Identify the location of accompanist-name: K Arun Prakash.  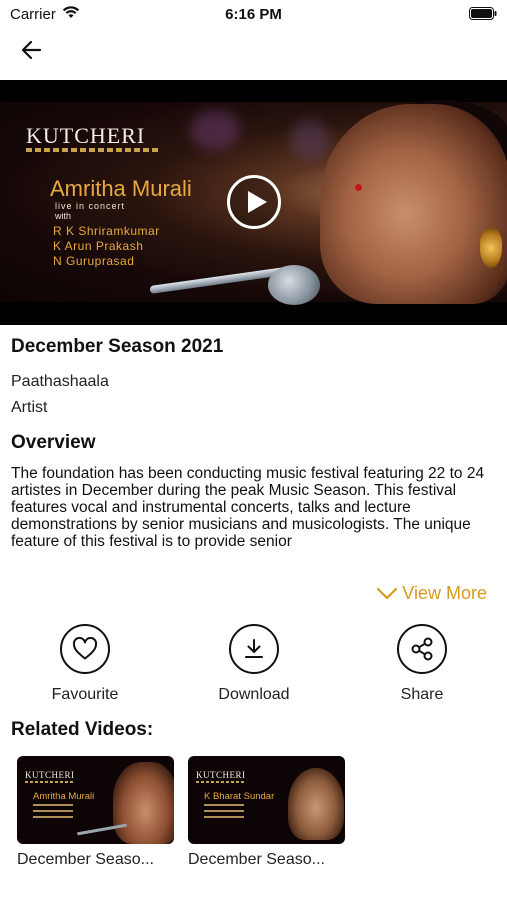
(98, 246).